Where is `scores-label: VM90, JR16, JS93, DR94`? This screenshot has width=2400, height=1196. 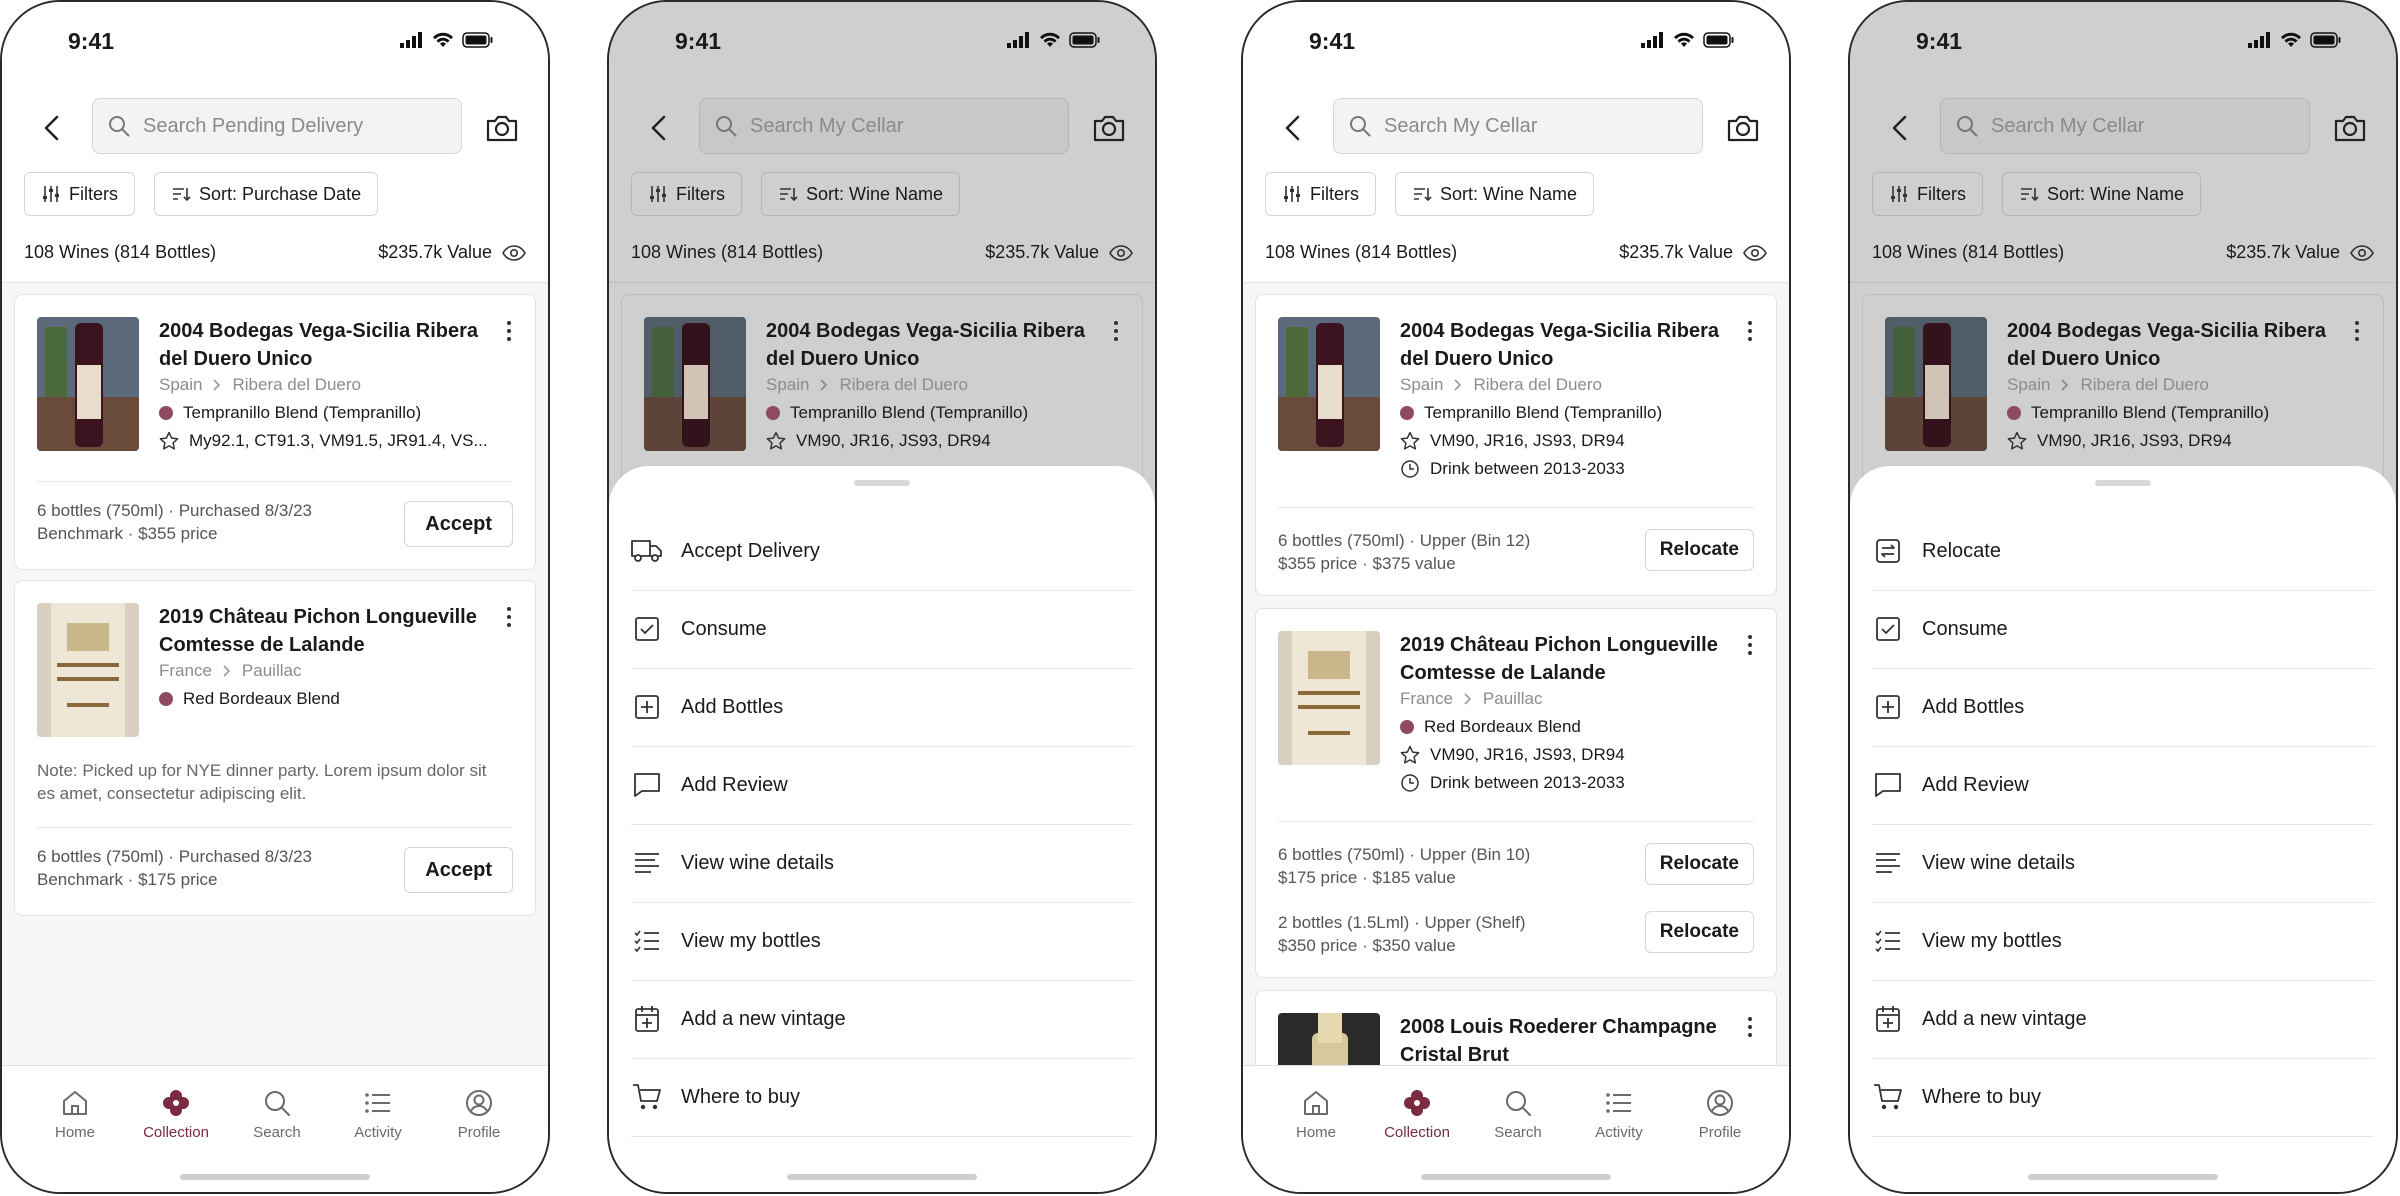
scores-label: VM90, JR16, JS93, DR94 is located at coordinates (1527, 754).